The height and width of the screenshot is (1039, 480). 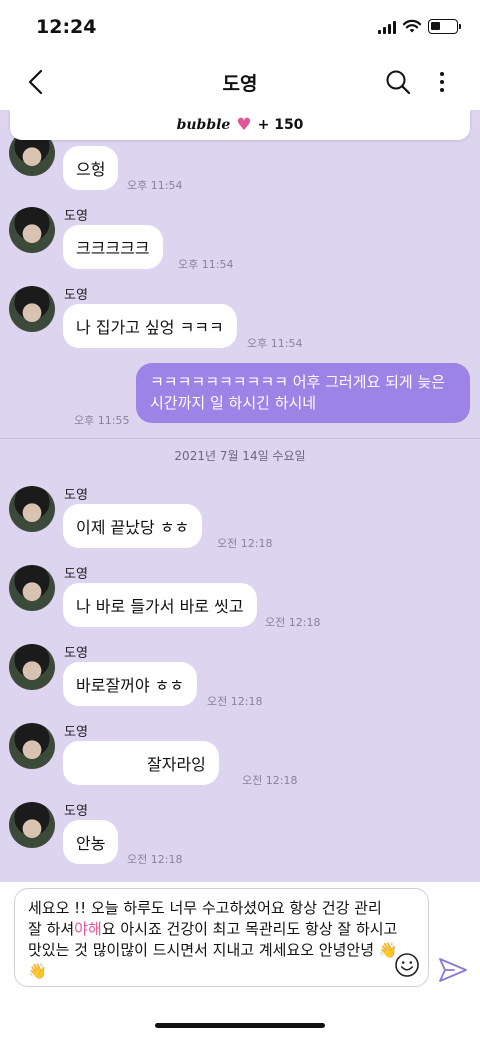 I want to click on chat-header: 도영, so click(x=240, y=83).